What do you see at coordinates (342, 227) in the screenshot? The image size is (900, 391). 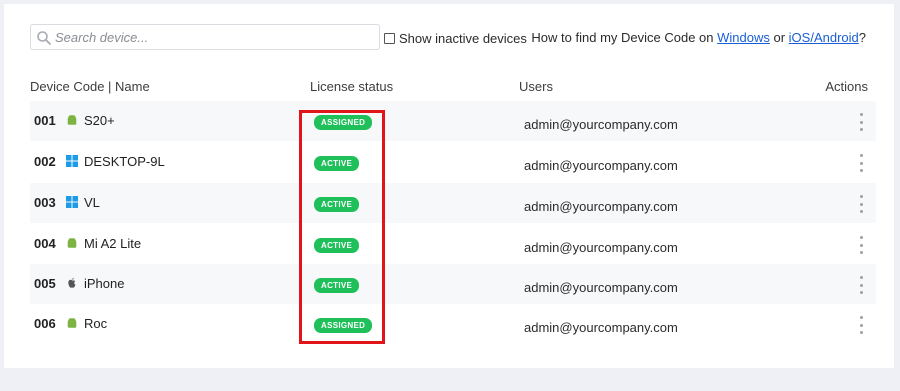 I see `license-status-highlight` at bounding box center [342, 227].